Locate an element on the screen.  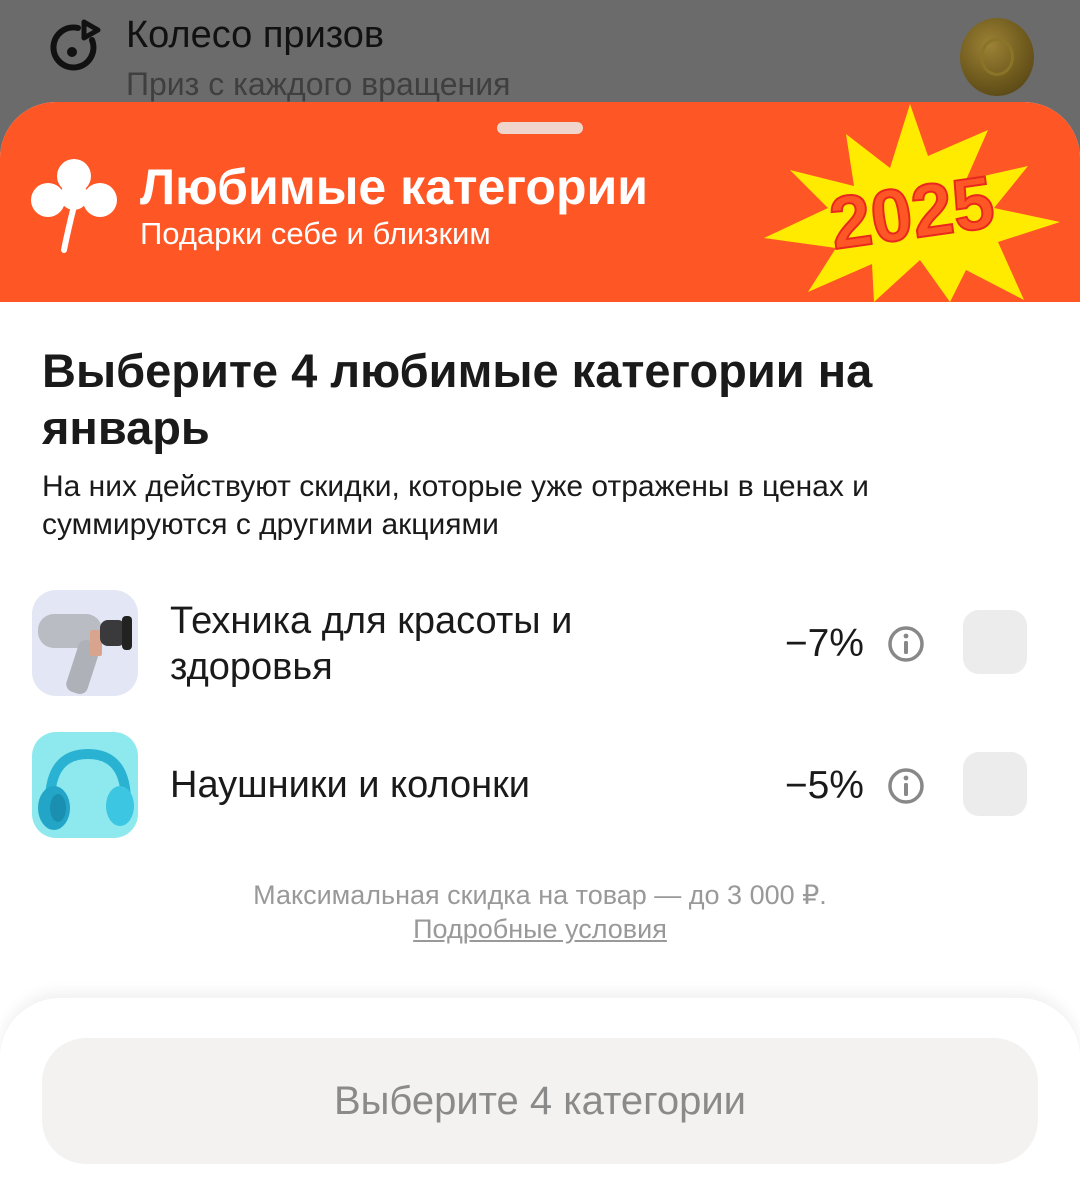
prize-wheel-subtitle: Приз с каждого вращения is located at coordinates (318, 84).